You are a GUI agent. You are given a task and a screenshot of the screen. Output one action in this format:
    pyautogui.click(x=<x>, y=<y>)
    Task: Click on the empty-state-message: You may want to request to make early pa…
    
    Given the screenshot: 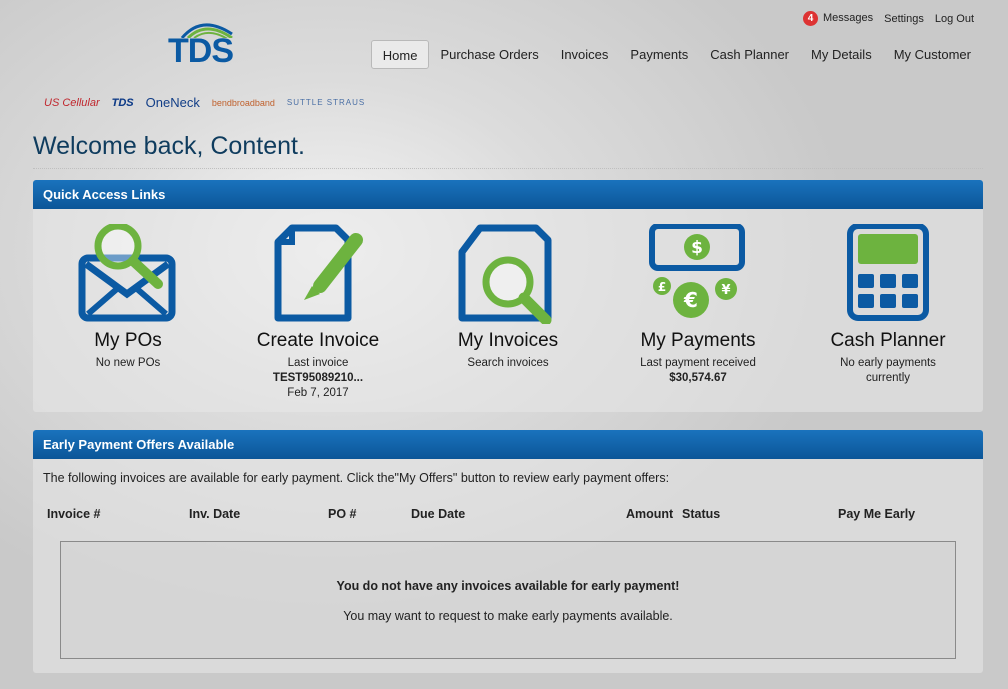 What is the action you would take?
    pyautogui.click(x=508, y=616)
    